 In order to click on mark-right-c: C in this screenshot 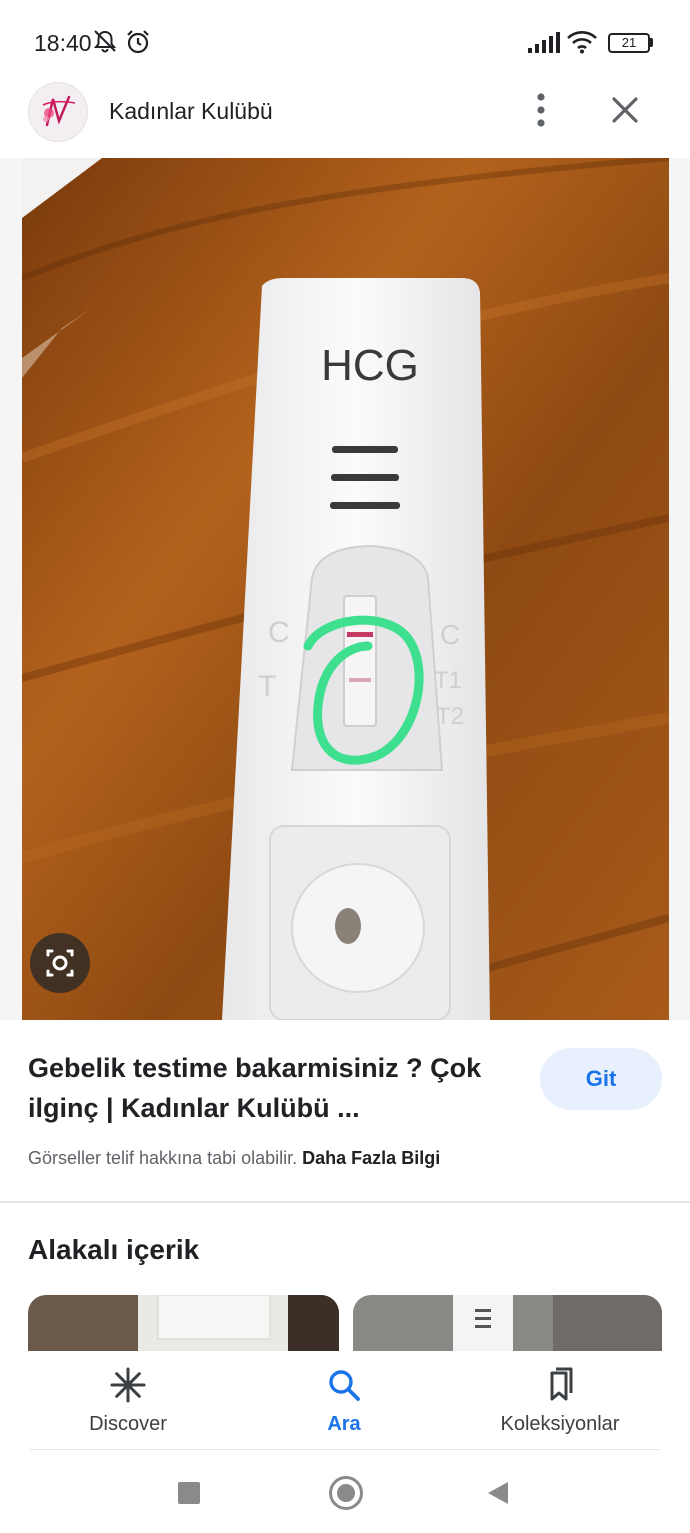, I will do `click(450, 634)`.